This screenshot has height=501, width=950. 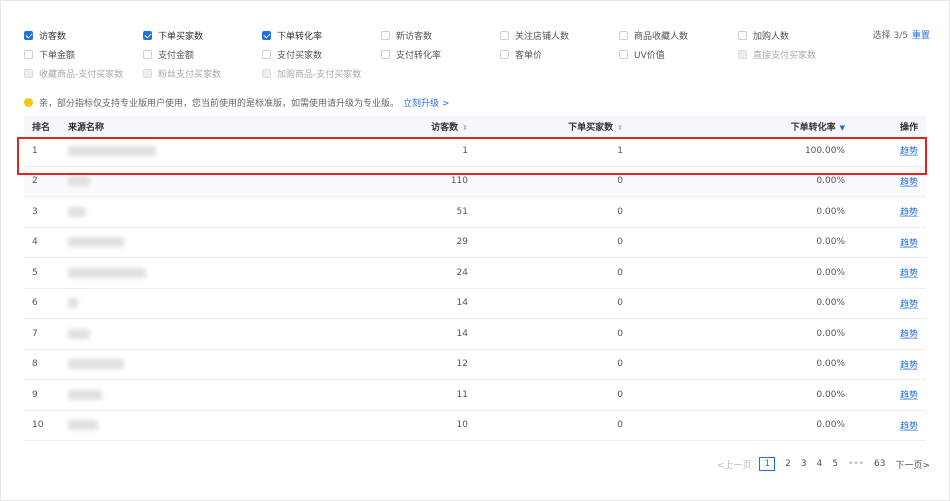 I want to click on metric-label: 支付金额, so click(x=176, y=55).